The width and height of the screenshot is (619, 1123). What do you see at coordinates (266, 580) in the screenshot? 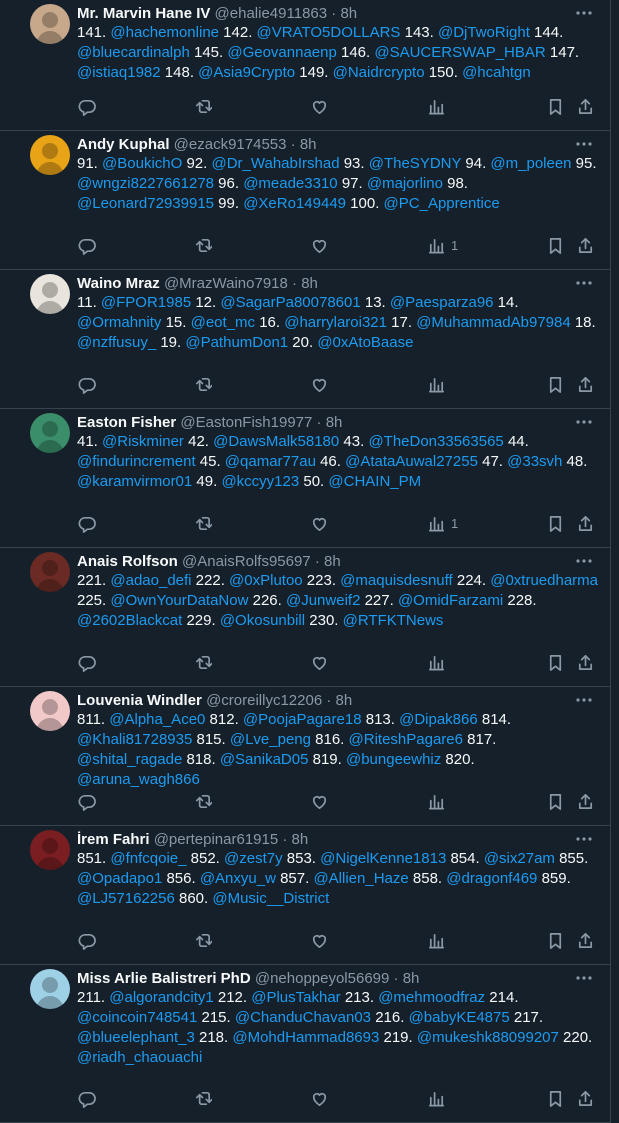
I see `mention-link: @0xPlutoo` at bounding box center [266, 580].